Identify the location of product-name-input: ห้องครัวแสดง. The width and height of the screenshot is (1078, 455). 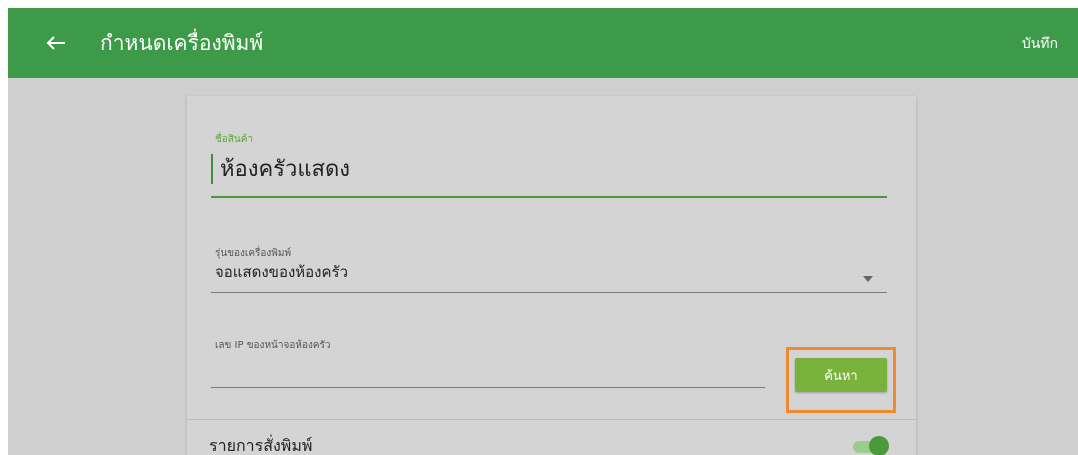
(285, 170).